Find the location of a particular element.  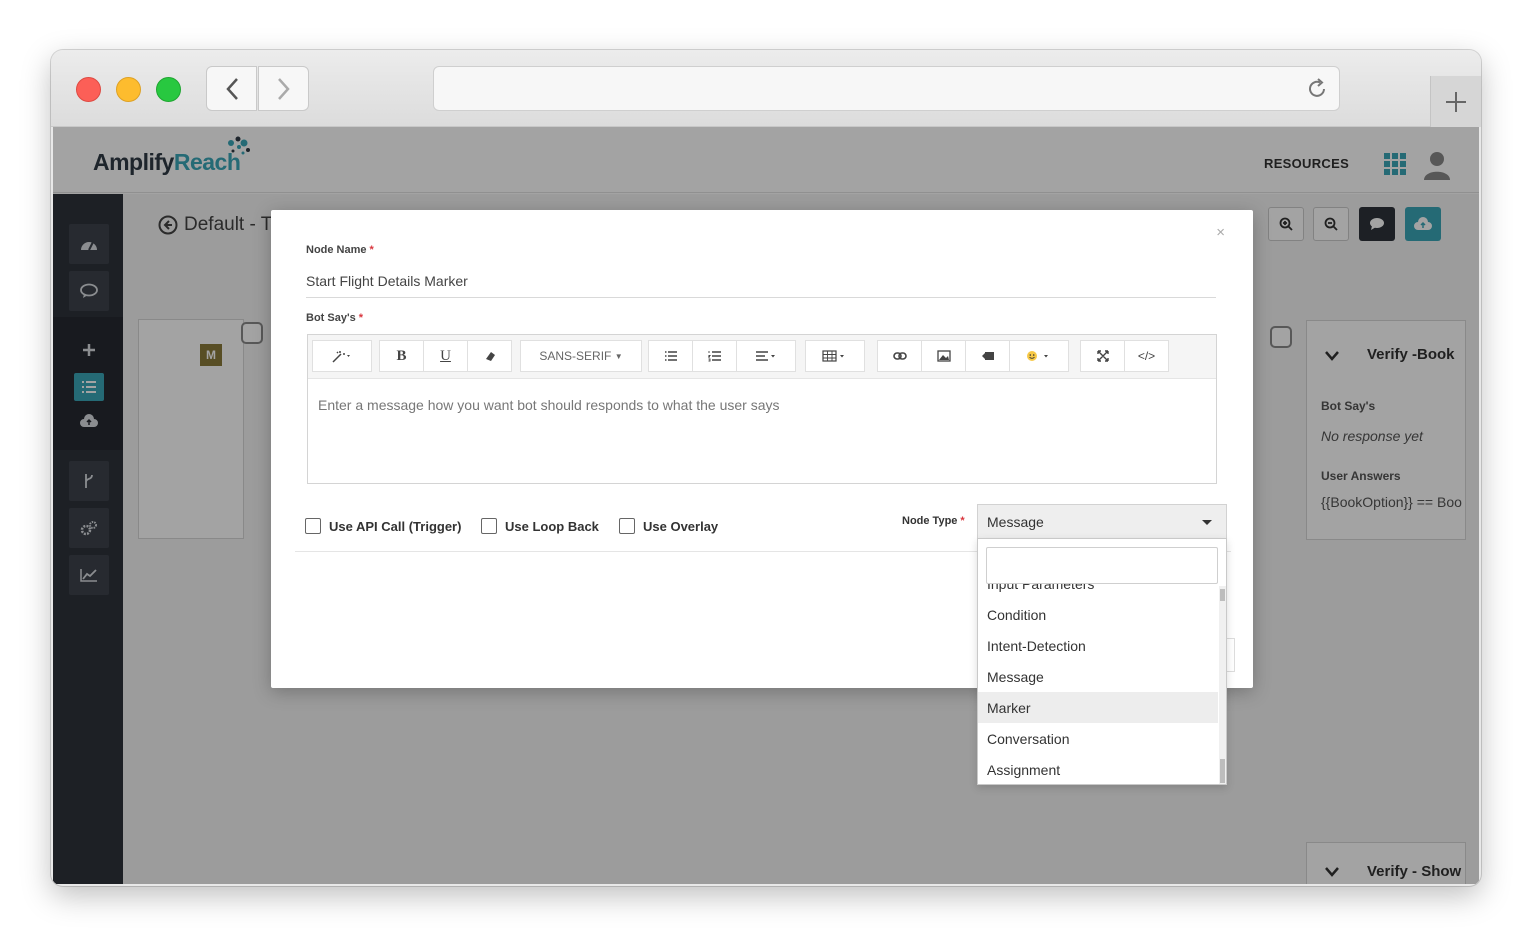

table-dropdown is located at coordinates (835, 356).